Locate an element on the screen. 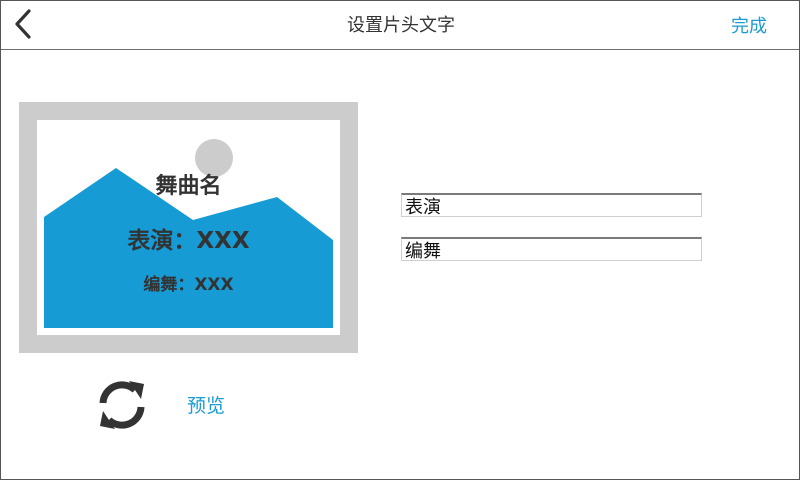  choreography-text: 编舞：XXX is located at coordinates (188, 285).